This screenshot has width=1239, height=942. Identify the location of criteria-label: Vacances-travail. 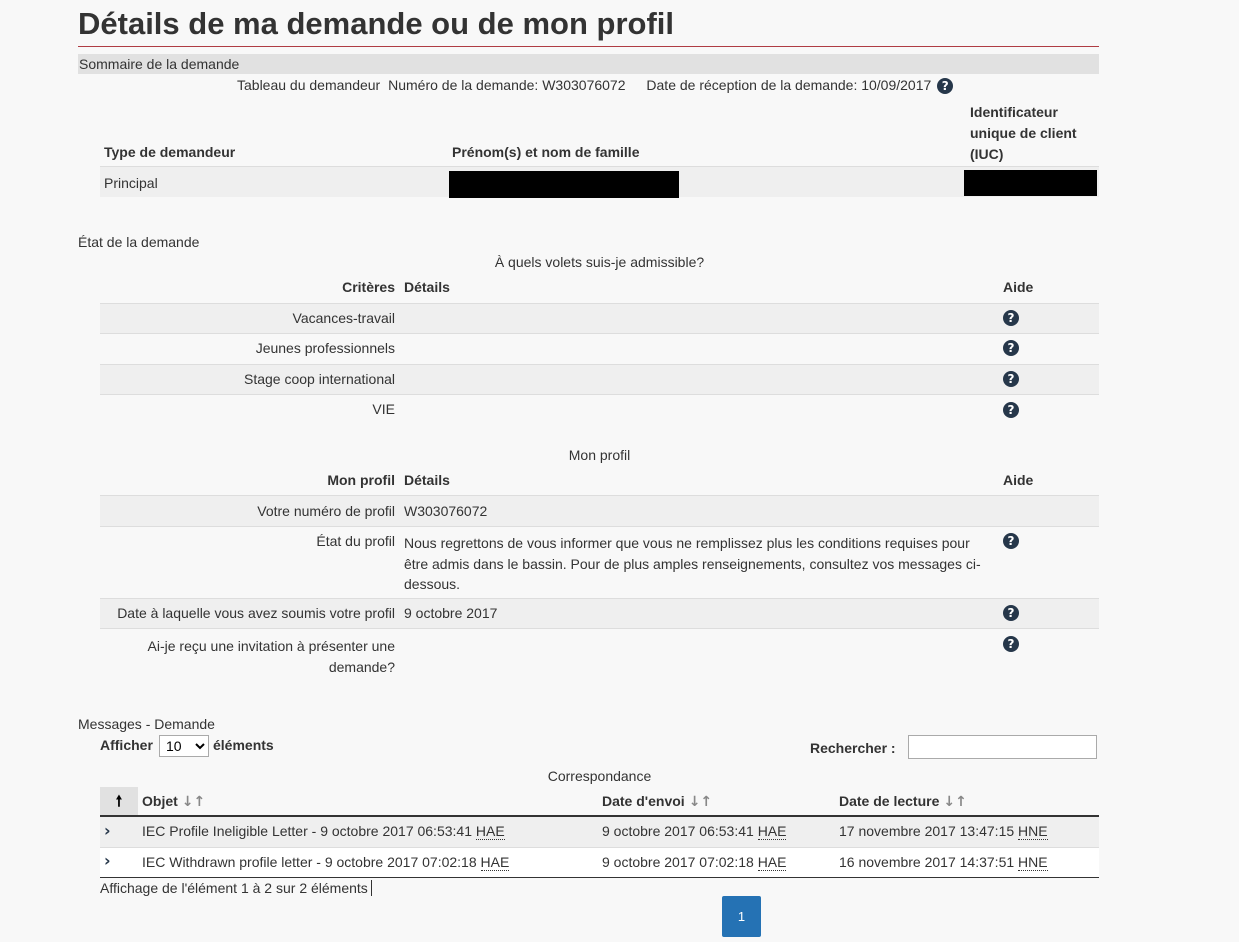
(343, 318).